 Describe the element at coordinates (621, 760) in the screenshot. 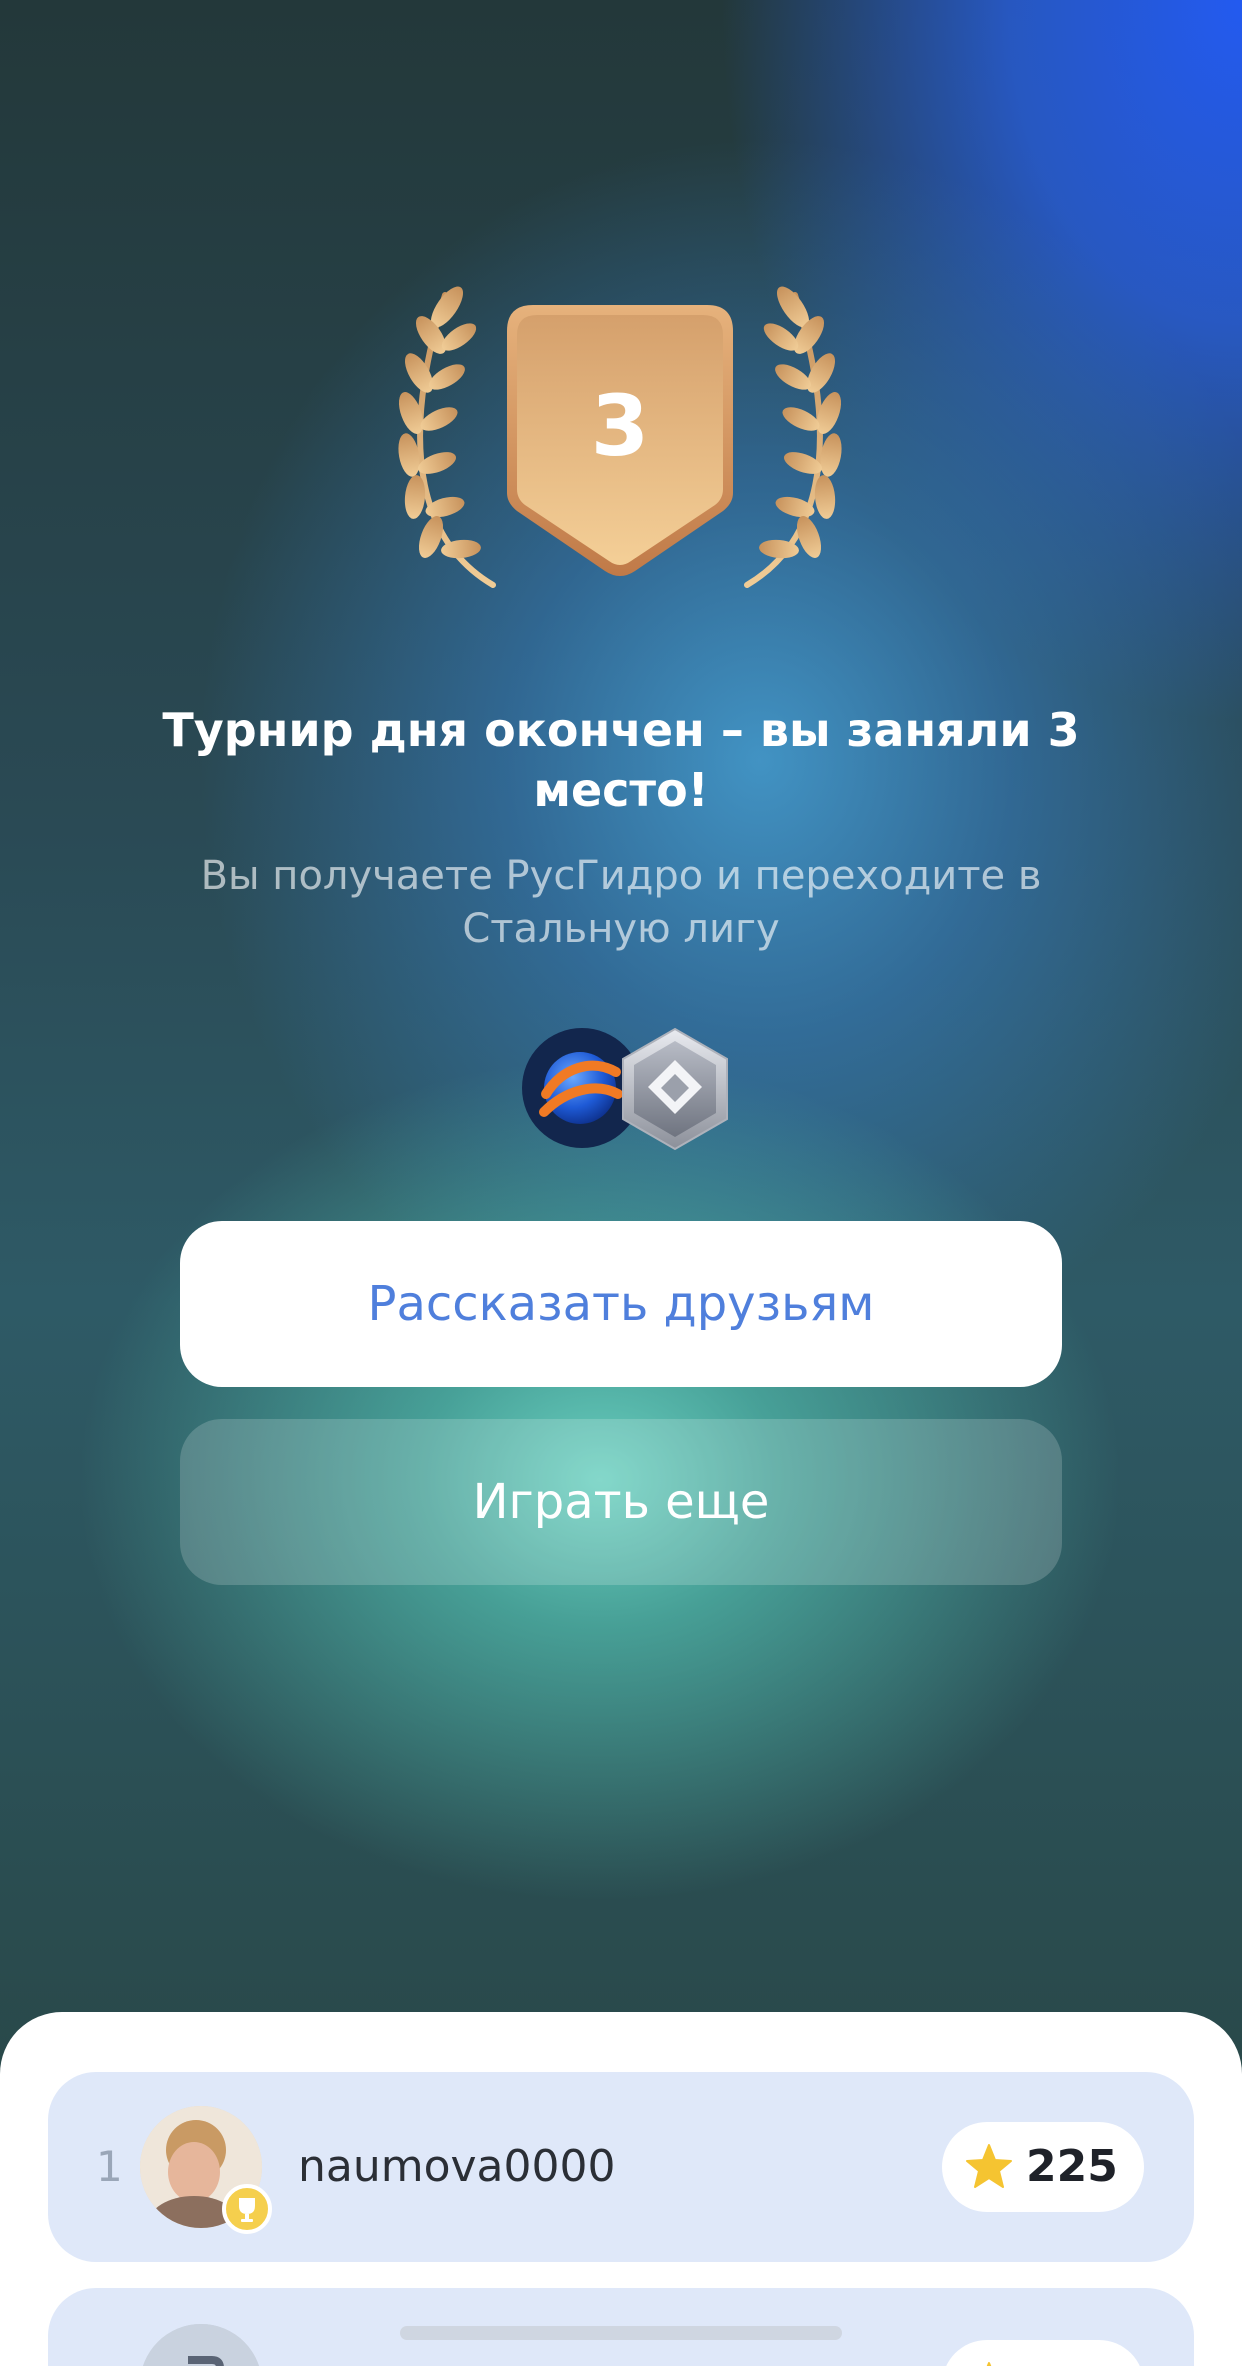

I see `result-title: Турнир дня окончен – вы заняли 3 место!` at that location.